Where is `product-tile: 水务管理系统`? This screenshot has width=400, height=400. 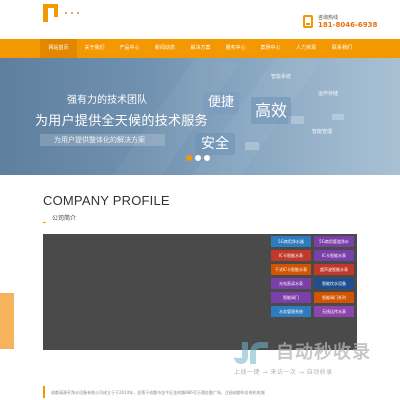 product-tile: 水务管理系统 is located at coordinates (291, 311).